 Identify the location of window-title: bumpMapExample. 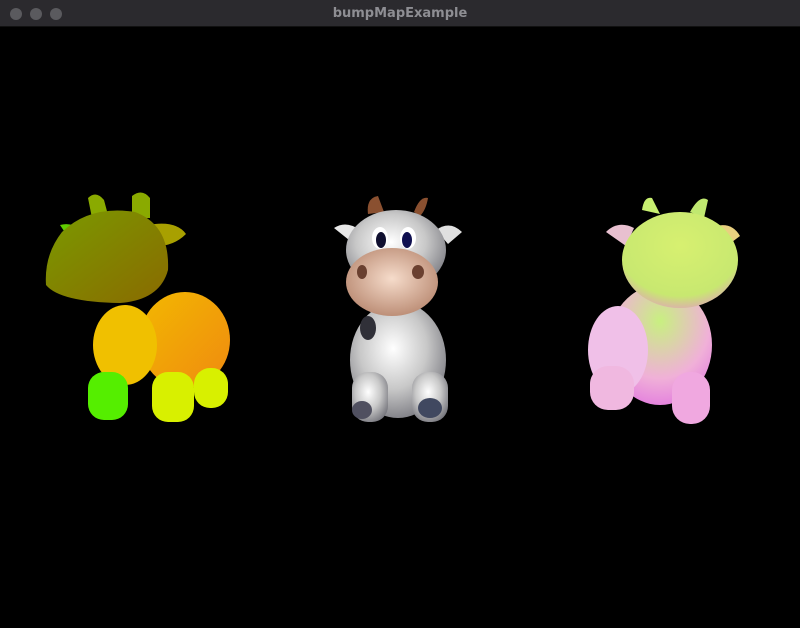
(400, 13).